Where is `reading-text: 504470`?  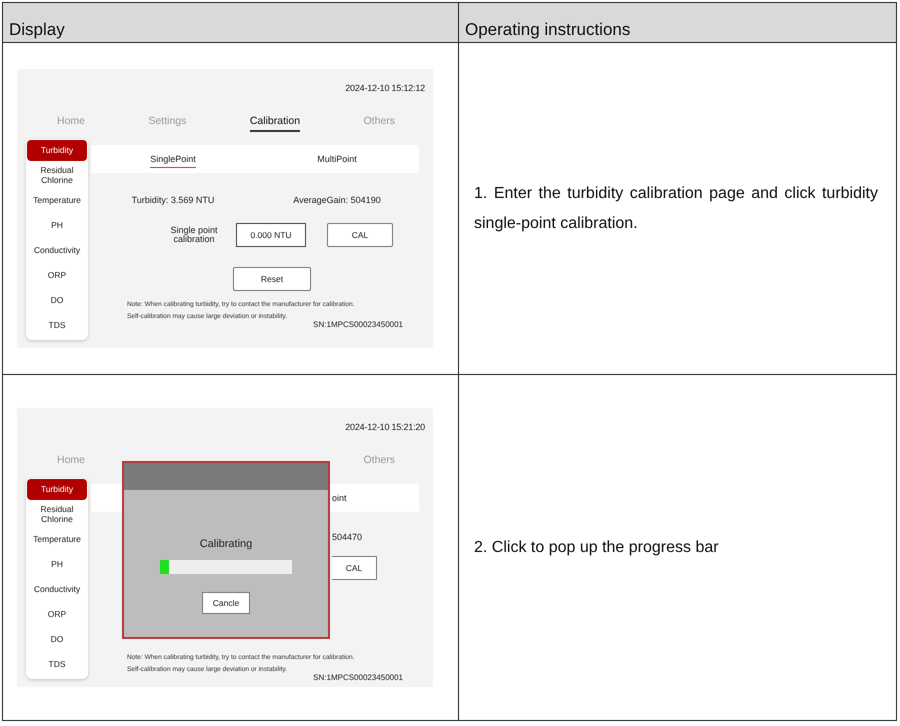
reading-text: 504470 is located at coordinates (347, 537).